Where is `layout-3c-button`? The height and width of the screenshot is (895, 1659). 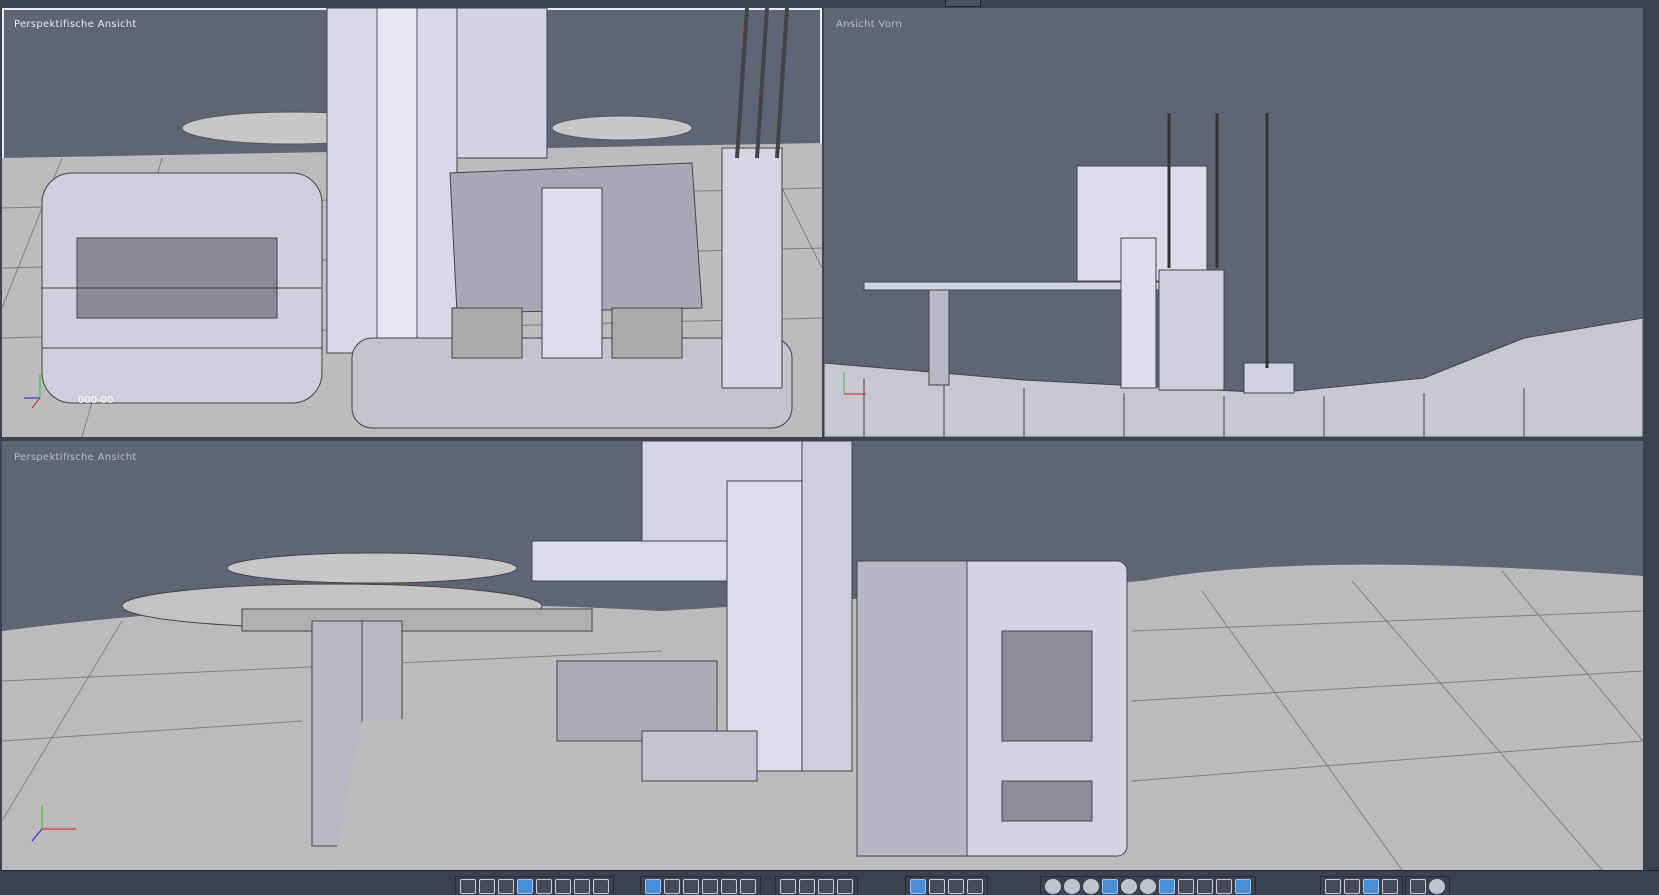
layout-3c-button is located at coordinates (582, 886).